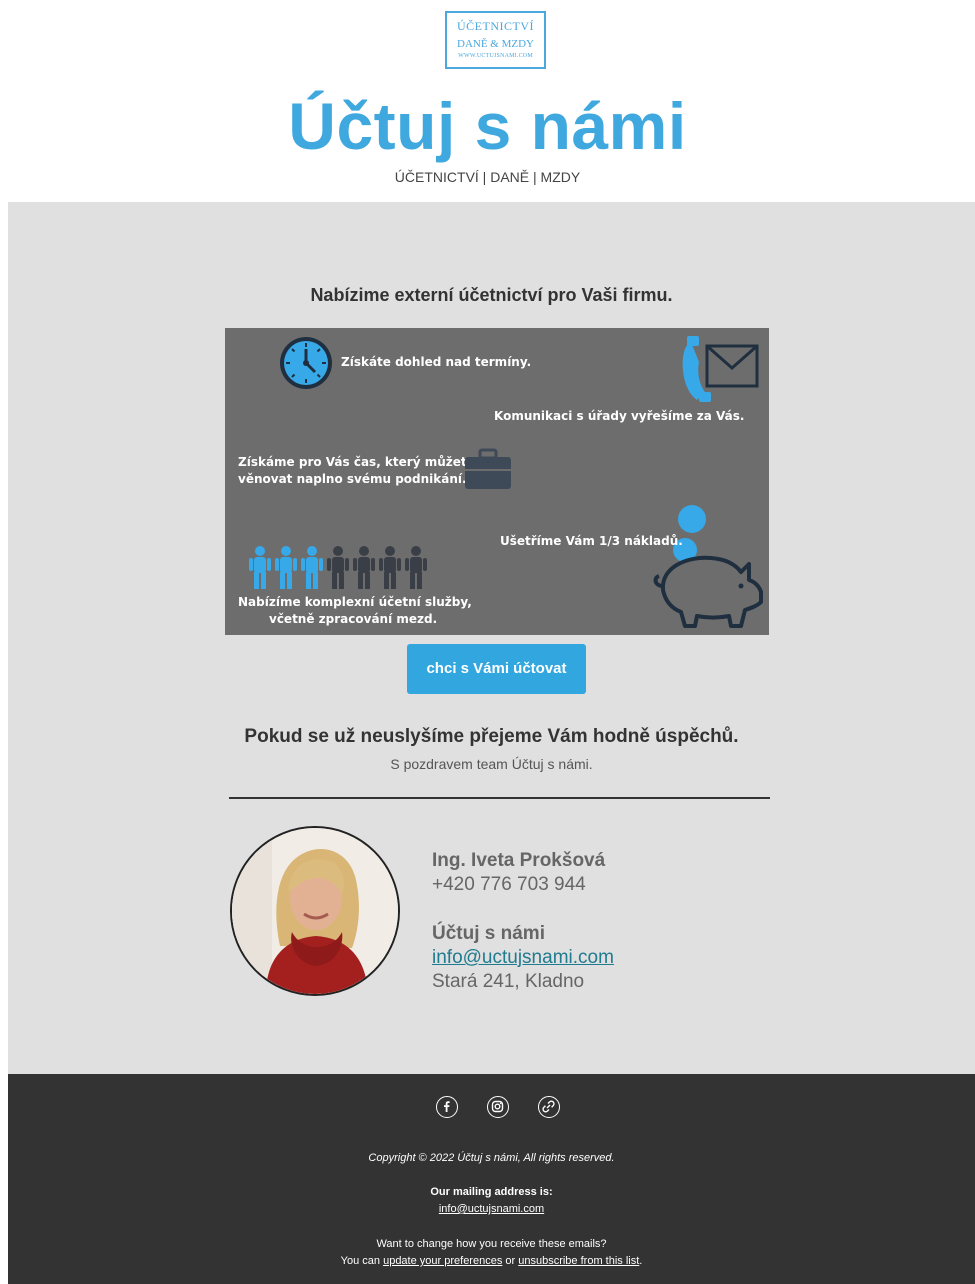 The image size is (975, 1284). Describe the element at coordinates (442, 1261) in the screenshot. I see `update-preferences-link: update your preferences` at that location.